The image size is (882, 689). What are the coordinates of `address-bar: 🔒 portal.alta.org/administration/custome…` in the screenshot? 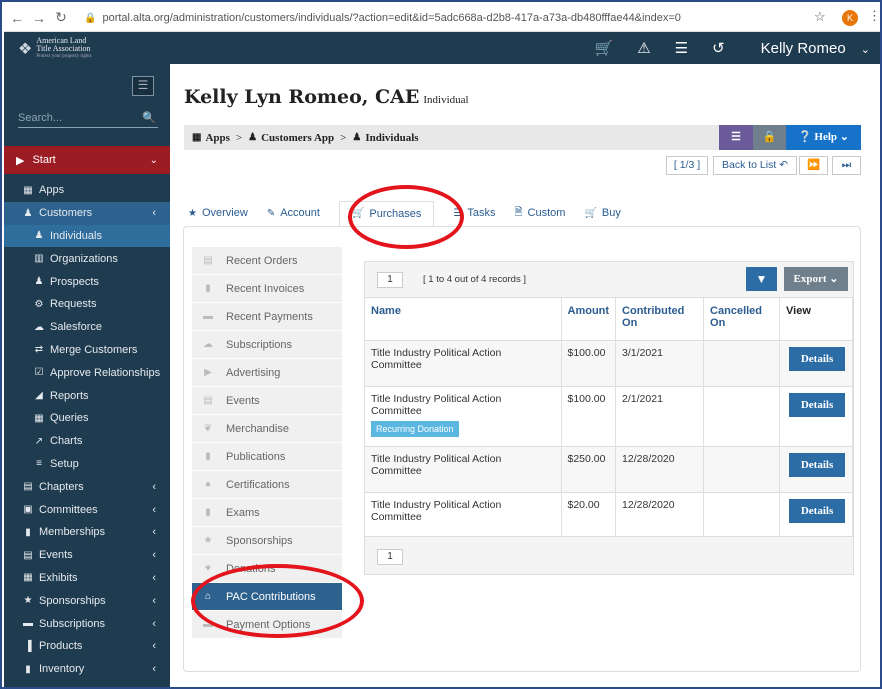 It's located at (446, 18).